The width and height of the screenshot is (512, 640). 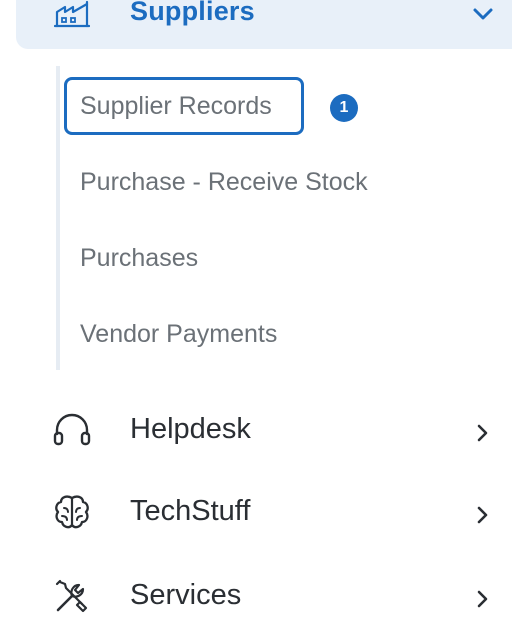 I want to click on tools-icon, so click(x=71, y=596).